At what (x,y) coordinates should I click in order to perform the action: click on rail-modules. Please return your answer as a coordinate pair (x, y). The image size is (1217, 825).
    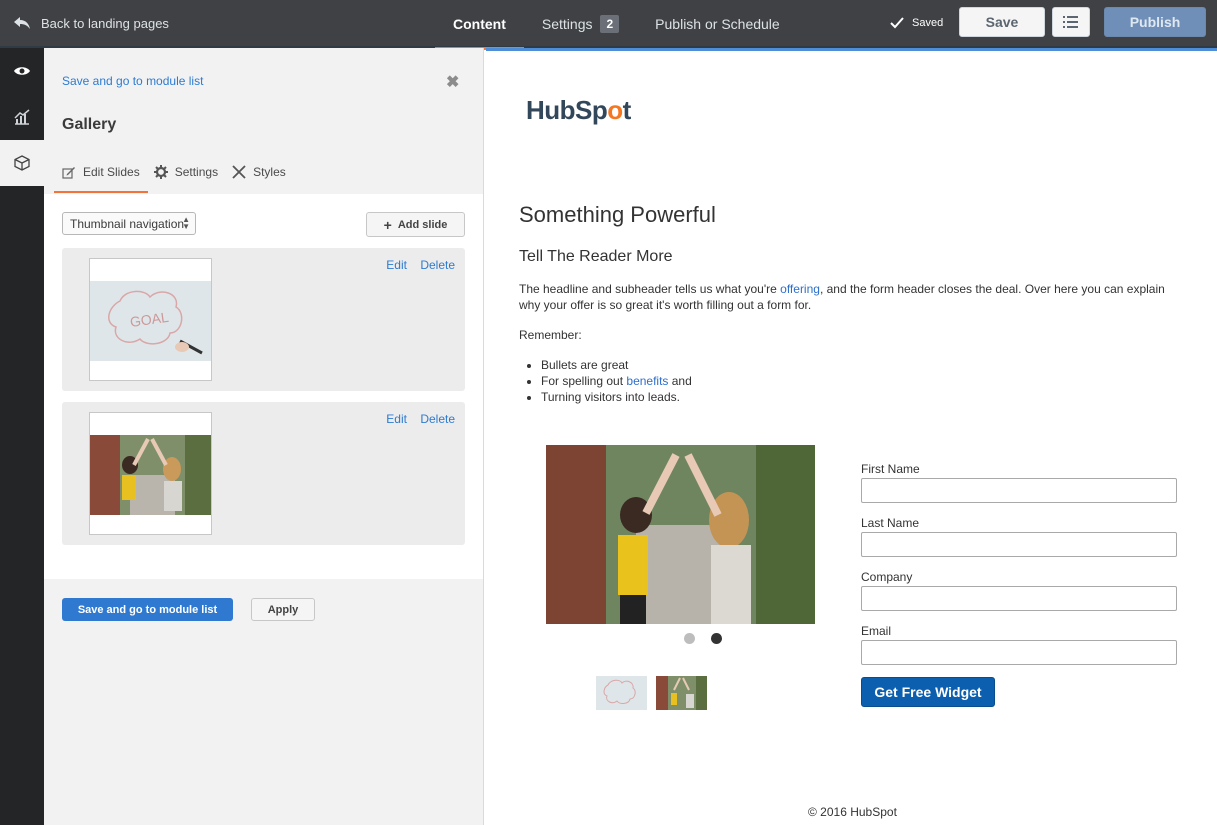
    Looking at the image, I should click on (22, 163).